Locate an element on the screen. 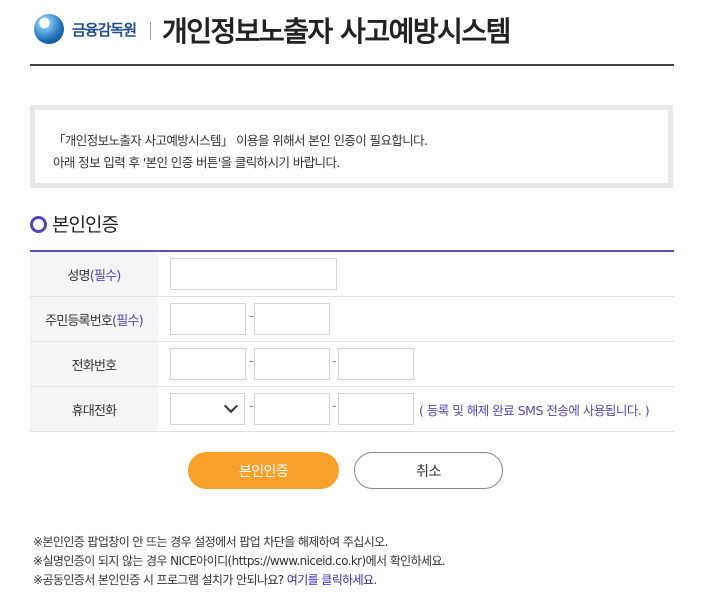 This screenshot has height=614, width=709. name-label: 성명 (필수) is located at coordinates (94, 274).